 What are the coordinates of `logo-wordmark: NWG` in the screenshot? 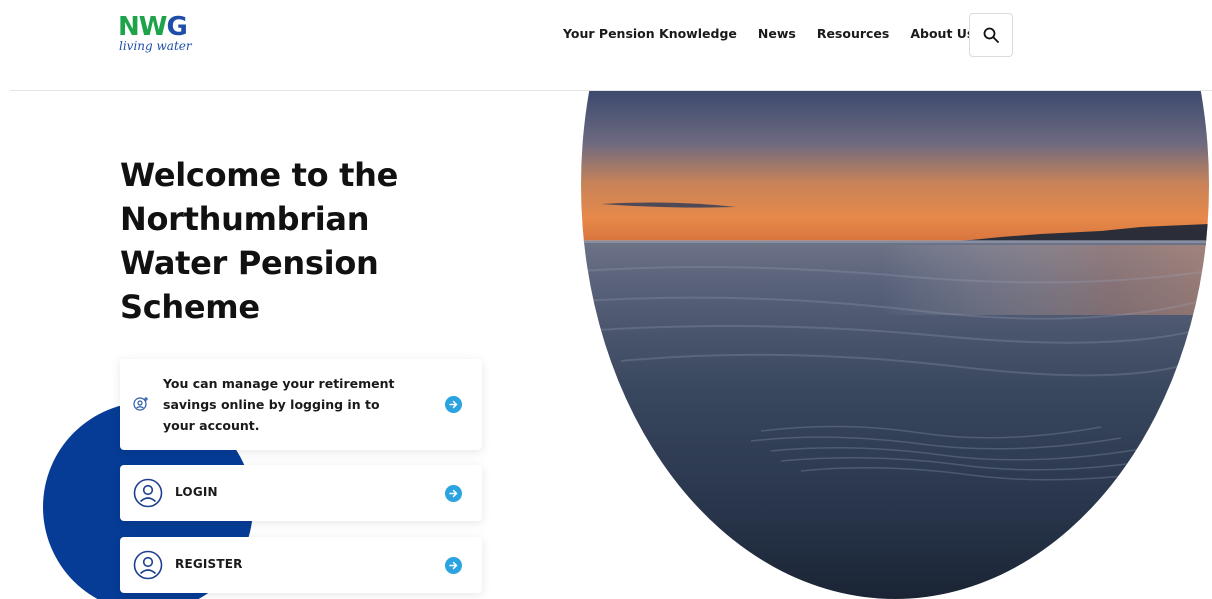 It's located at (153, 27).